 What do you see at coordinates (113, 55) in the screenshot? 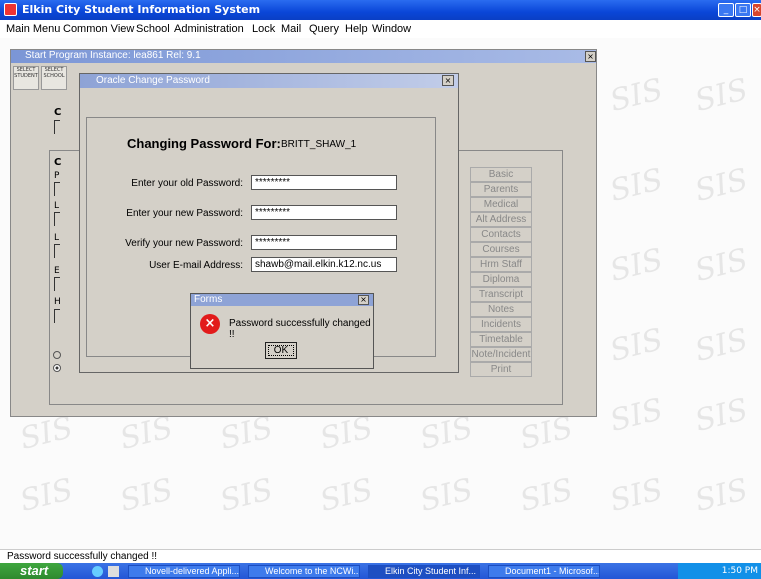
I see `start-program-title: Start Program Instance: lea861 Rel: 9.1` at bounding box center [113, 55].